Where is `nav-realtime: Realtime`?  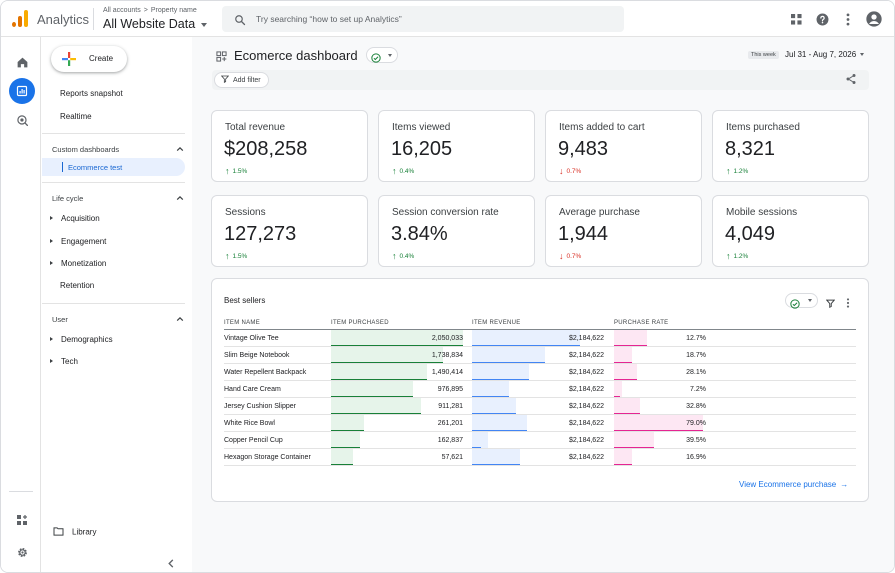 nav-realtime: Realtime is located at coordinates (76, 116).